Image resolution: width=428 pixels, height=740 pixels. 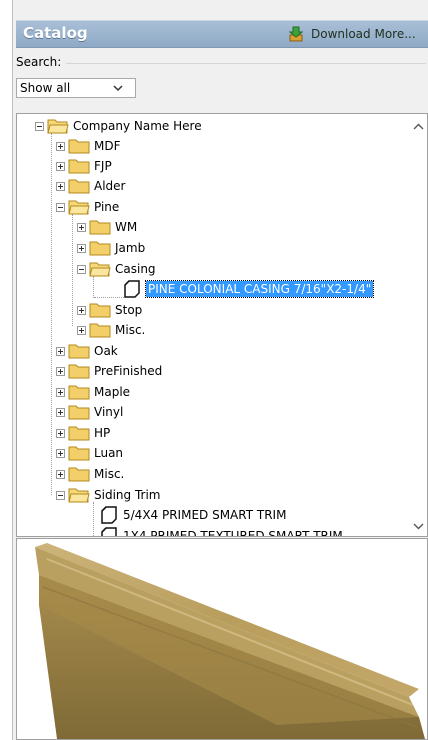 I want to click on tree-scrollbar, so click(x=418, y=325).